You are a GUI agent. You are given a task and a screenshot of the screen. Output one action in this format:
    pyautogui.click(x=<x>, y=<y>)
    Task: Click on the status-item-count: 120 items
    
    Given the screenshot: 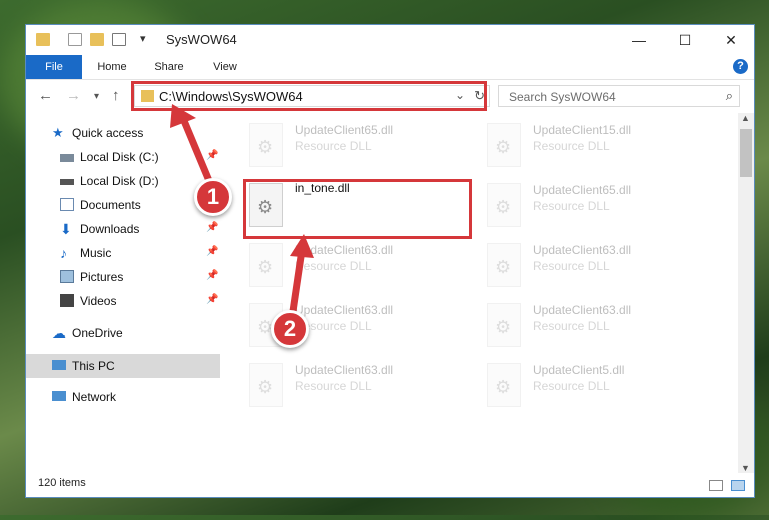 What is the action you would take?
    pyautogui.click(x=62, y=483)
    